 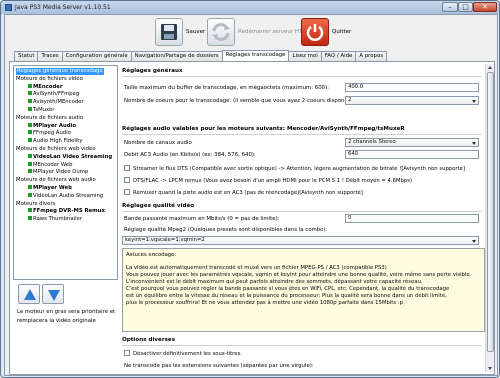 I want to click on vertical-scrollbar, so click(x=489, y=218).